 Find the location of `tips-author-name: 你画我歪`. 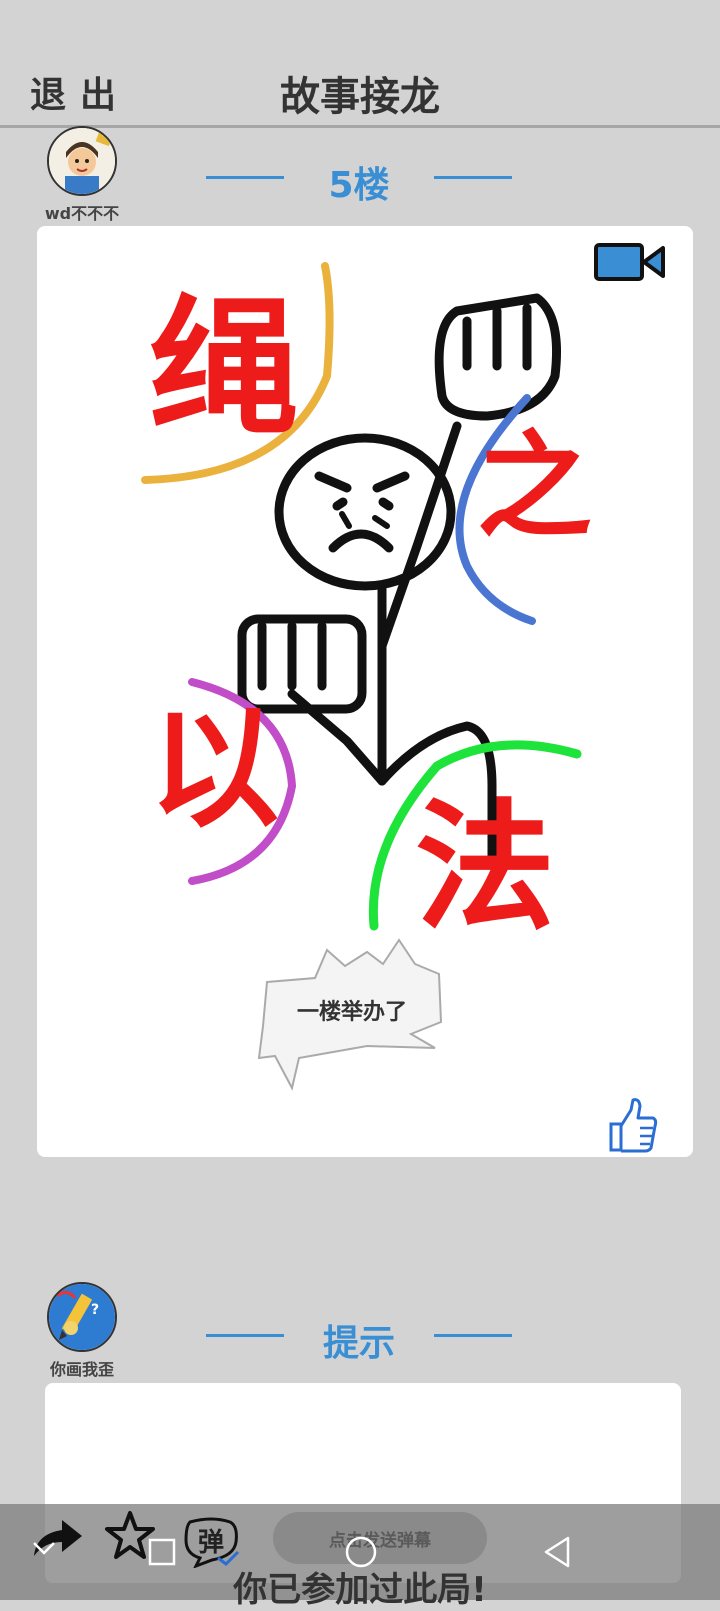

tips-author-name: 你画我歪 is located at coordinates (81, 1369).